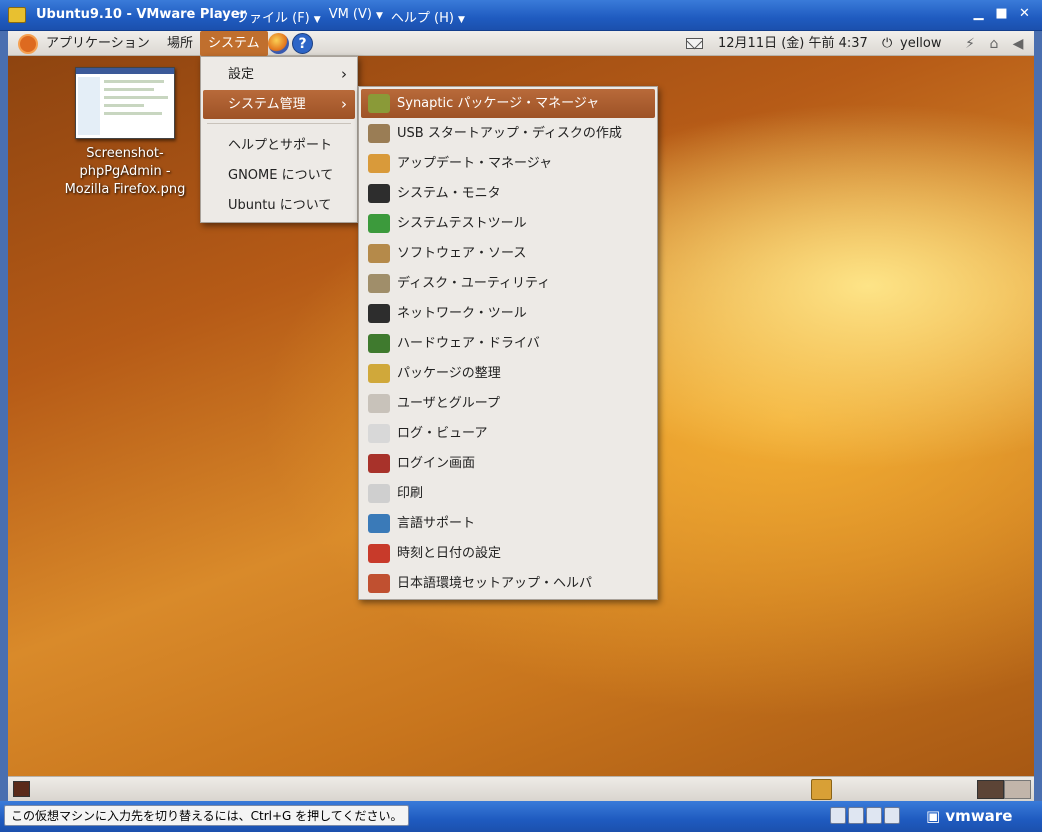 This screenshot has width=1042, height=832. Describe the element at coordinates (302, 43) in the screenshot. I see `help-icon: ?` at that location.